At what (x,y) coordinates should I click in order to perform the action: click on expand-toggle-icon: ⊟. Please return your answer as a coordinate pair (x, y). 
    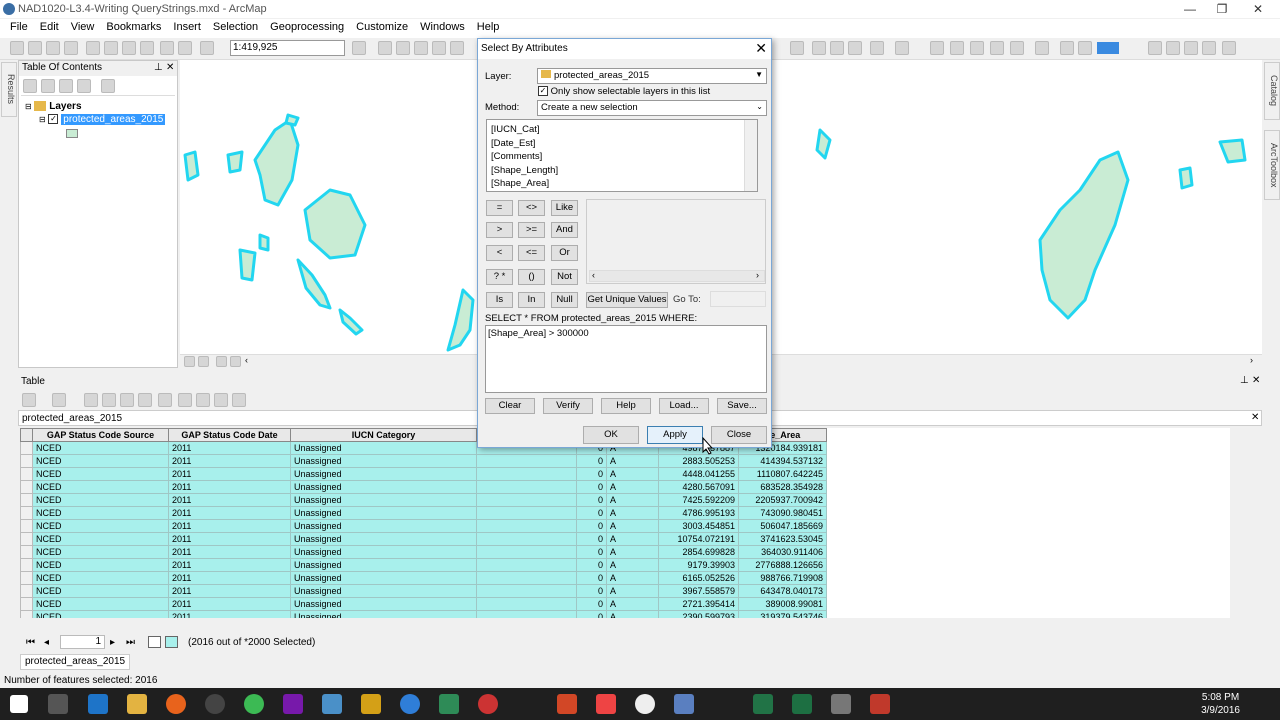
    Looking at the image, I should click on (28, 106).